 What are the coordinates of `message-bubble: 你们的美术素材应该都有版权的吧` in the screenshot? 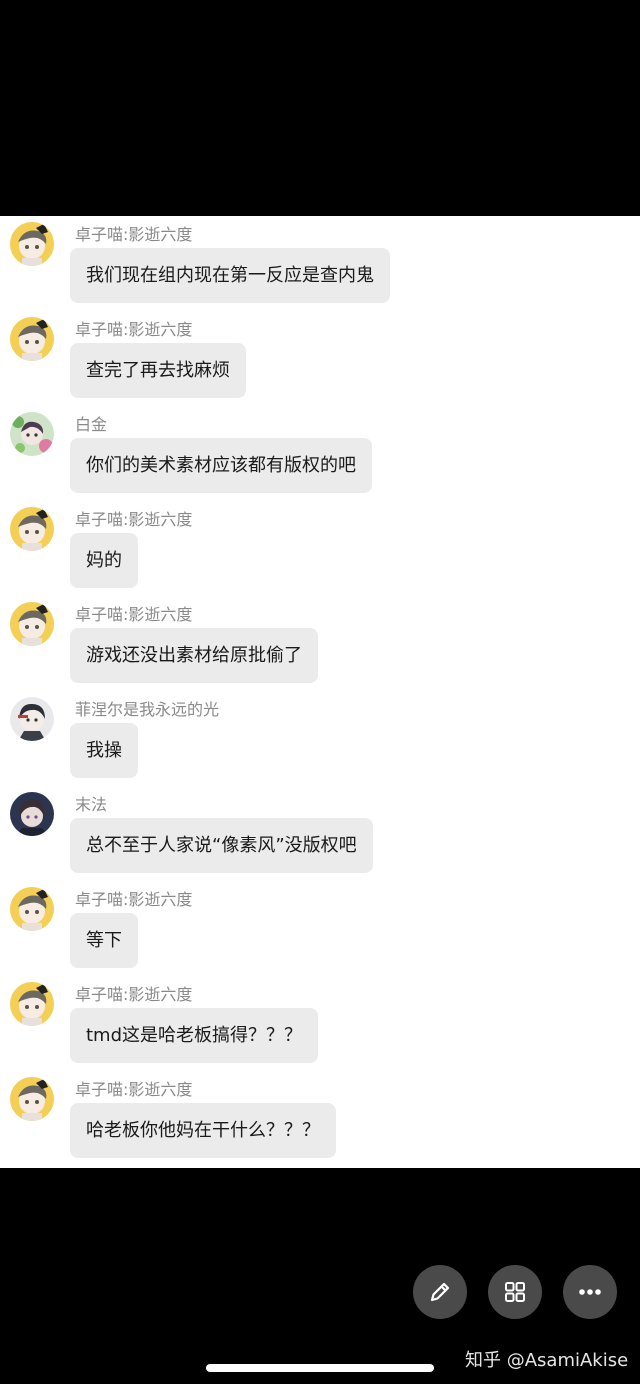 It's located at (221, 465).